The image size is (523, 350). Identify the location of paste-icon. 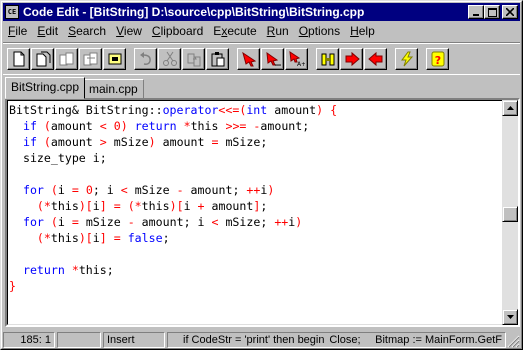
(217, 59).